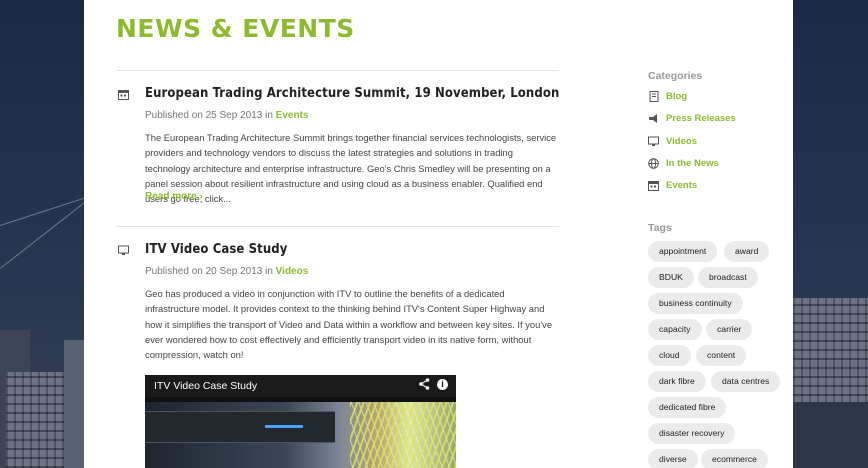  Describe the element at coordinates (677, 381) in the screenshot. I see `tag: dark fibre` at that location.